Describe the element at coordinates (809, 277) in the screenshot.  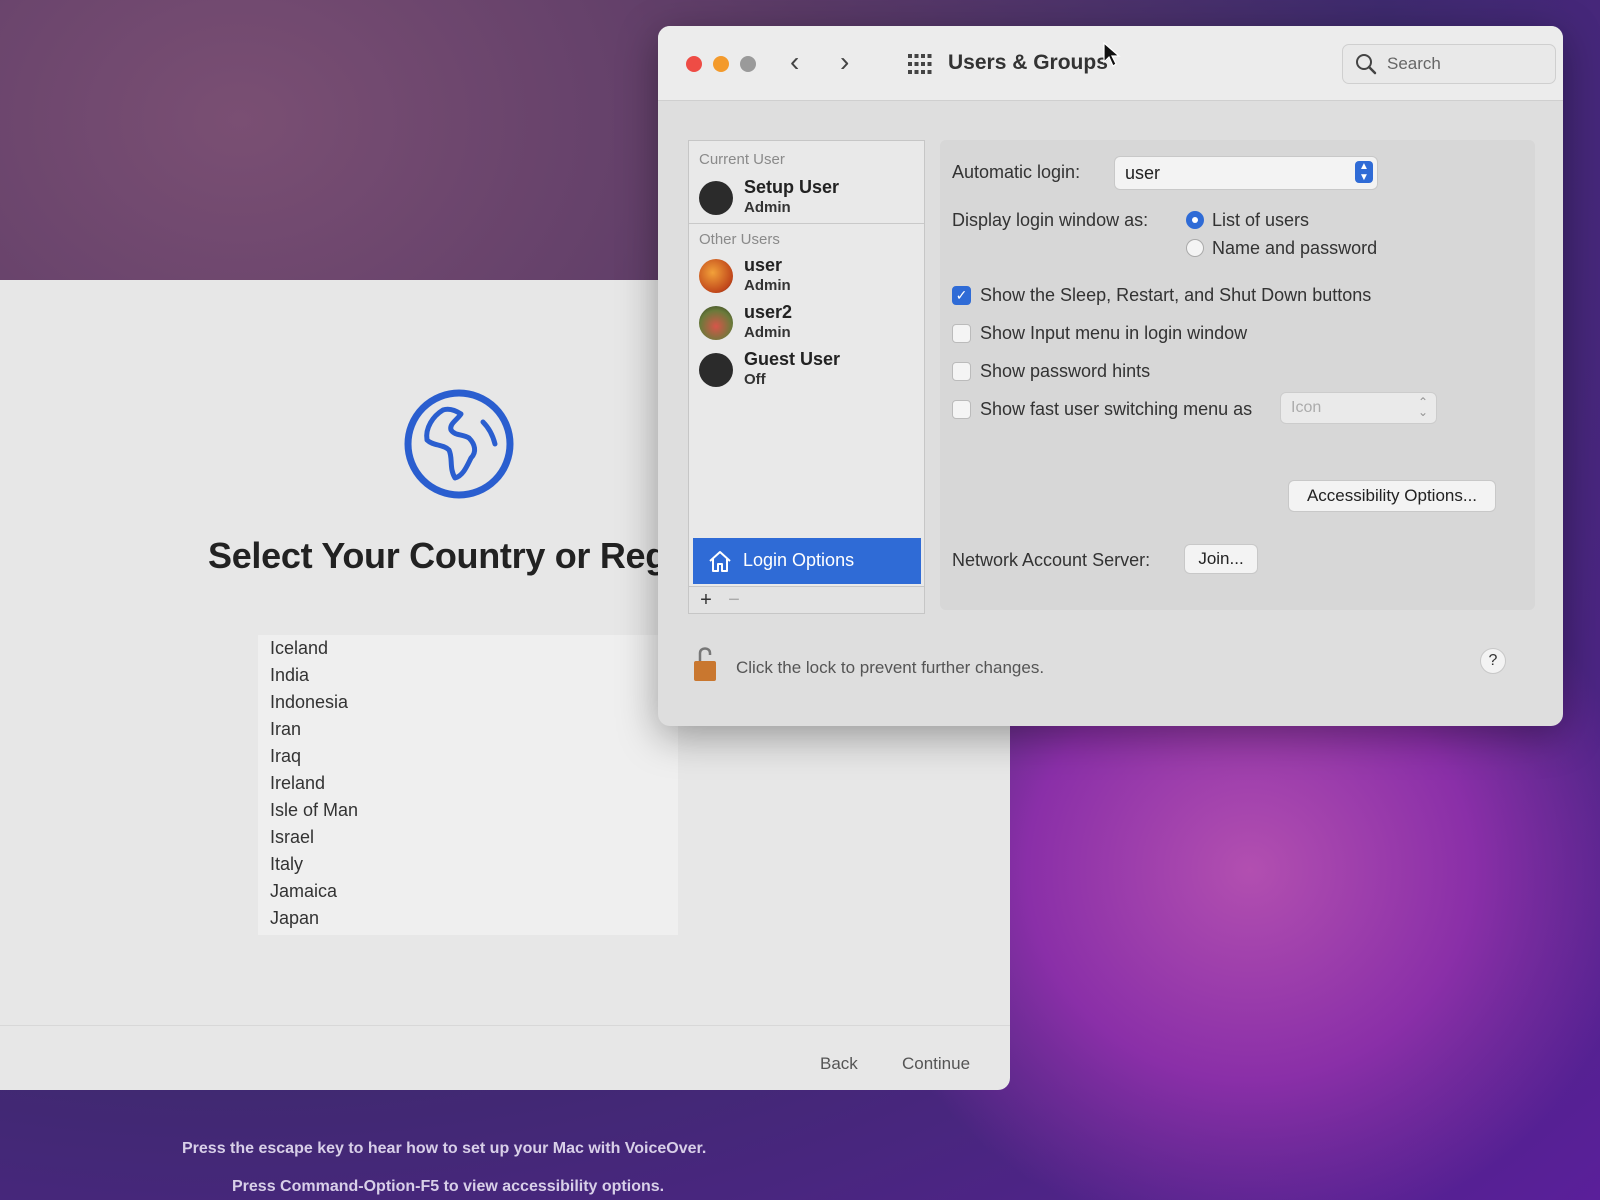
I see `user-row-user: user Admin` at that location.